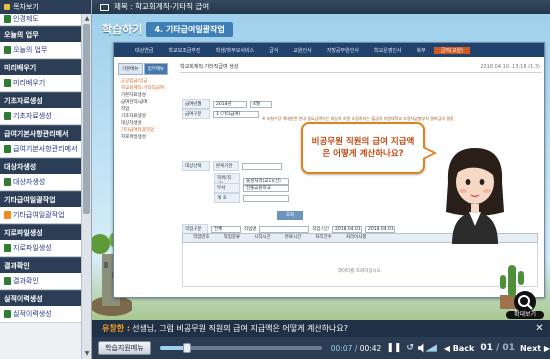  Describe the element at coordinates (87, 354) in the screenshot. I see `scroll-down-icon: ▼` at that location.